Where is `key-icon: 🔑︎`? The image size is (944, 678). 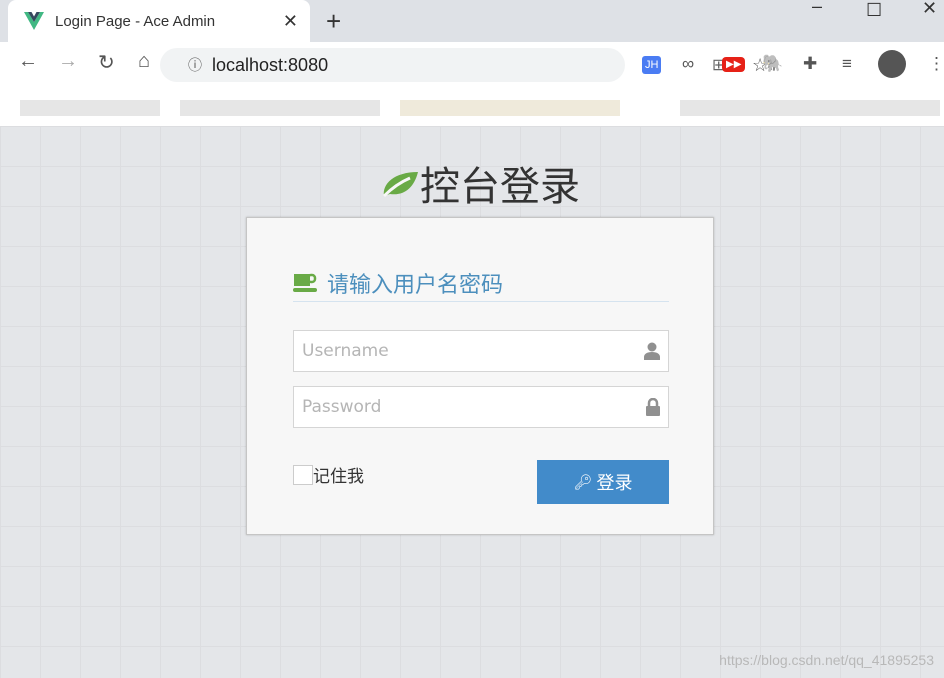 key-icon: 🔑︎ is located at coordinates (583, 482).